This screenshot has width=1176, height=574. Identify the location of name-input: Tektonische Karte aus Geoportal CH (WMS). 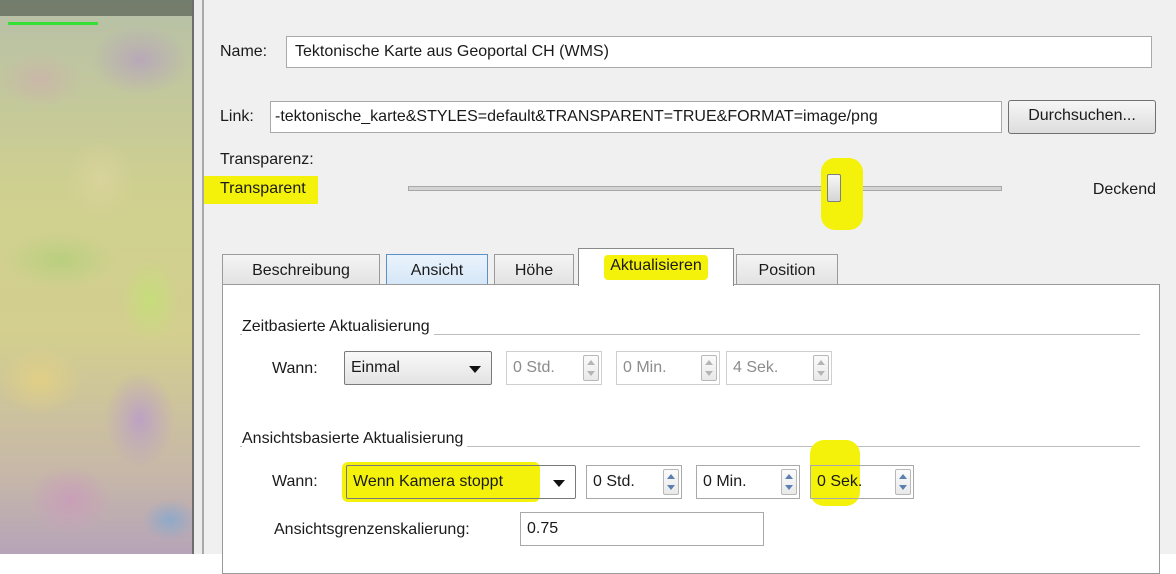
(719, 52).